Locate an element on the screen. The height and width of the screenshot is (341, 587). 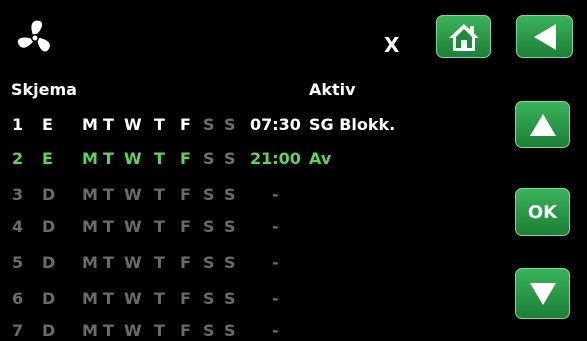
row-number: 2 is located at coordinates (18, 158).